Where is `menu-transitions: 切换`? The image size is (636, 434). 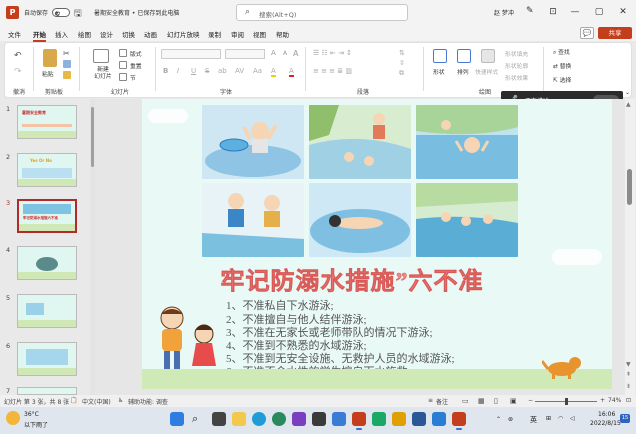
menu-transitions: 切换 is located at coordinates (128, 34).